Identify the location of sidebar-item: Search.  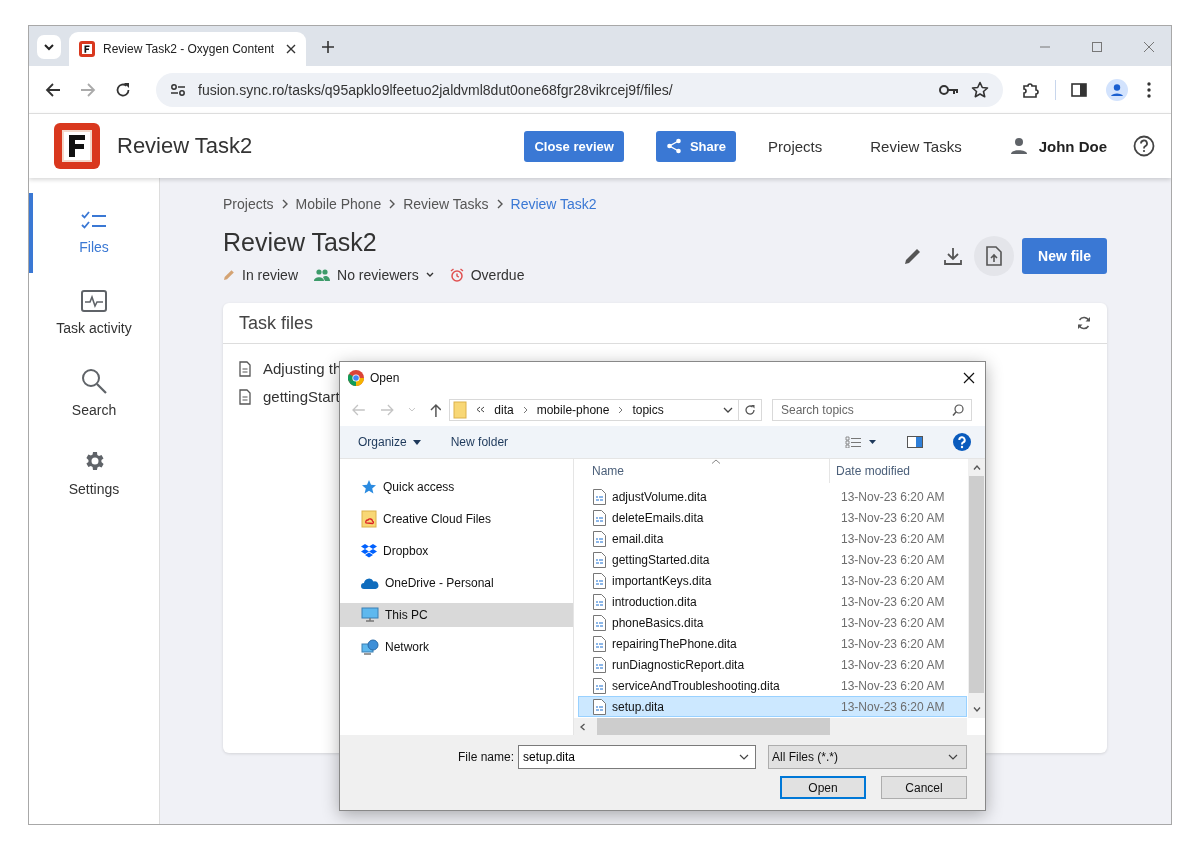
(92, 393).